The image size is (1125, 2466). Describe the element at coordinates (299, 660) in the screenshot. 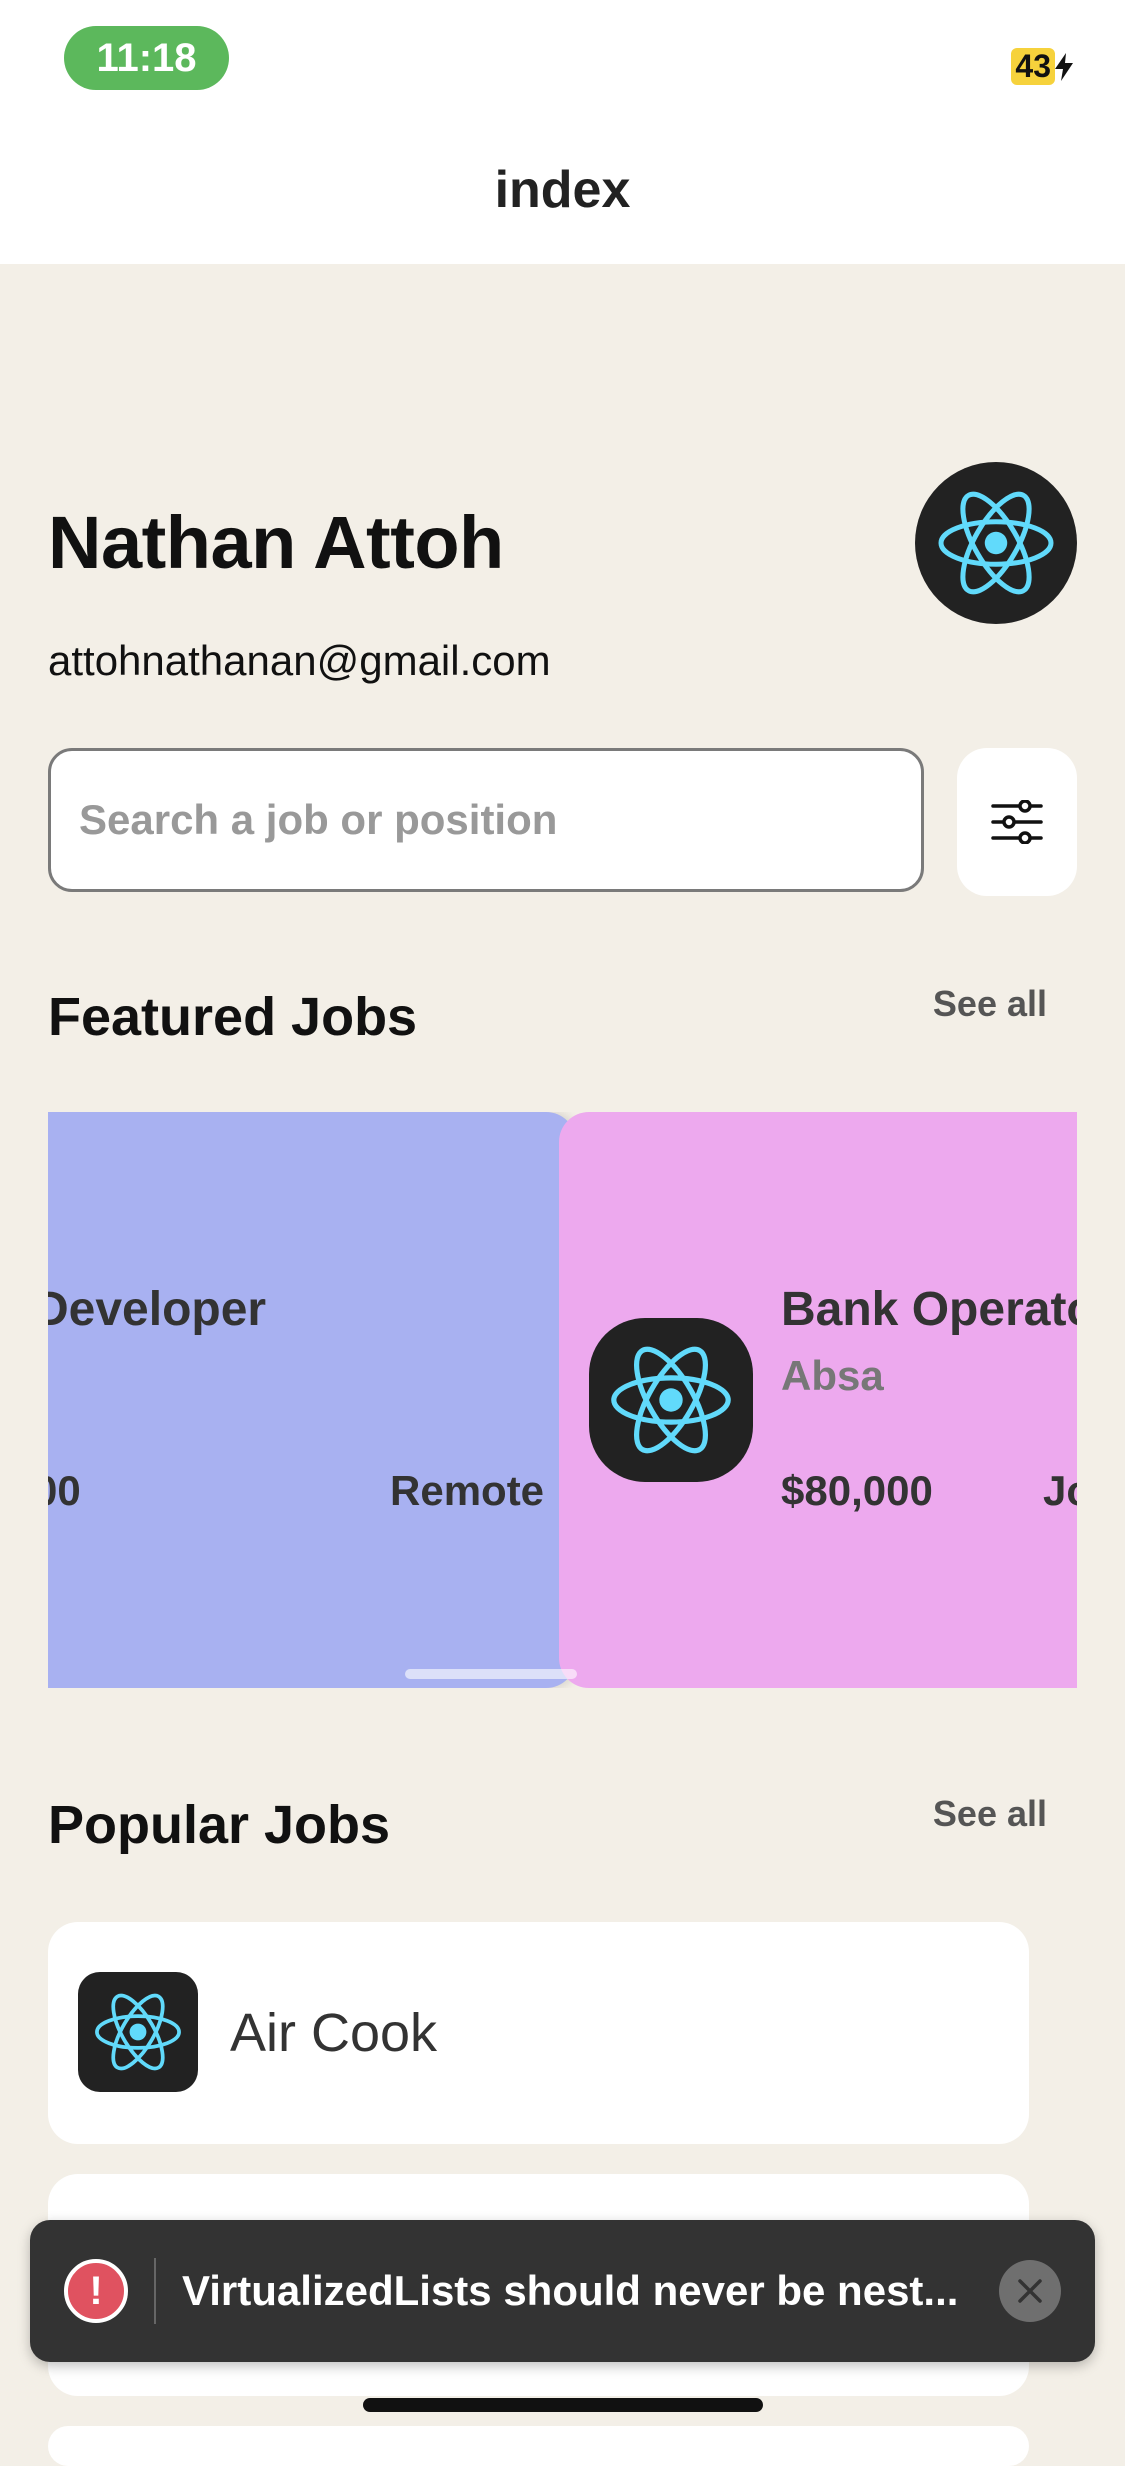

I see `user-email: attohnathanan@gmail.com` at that location.